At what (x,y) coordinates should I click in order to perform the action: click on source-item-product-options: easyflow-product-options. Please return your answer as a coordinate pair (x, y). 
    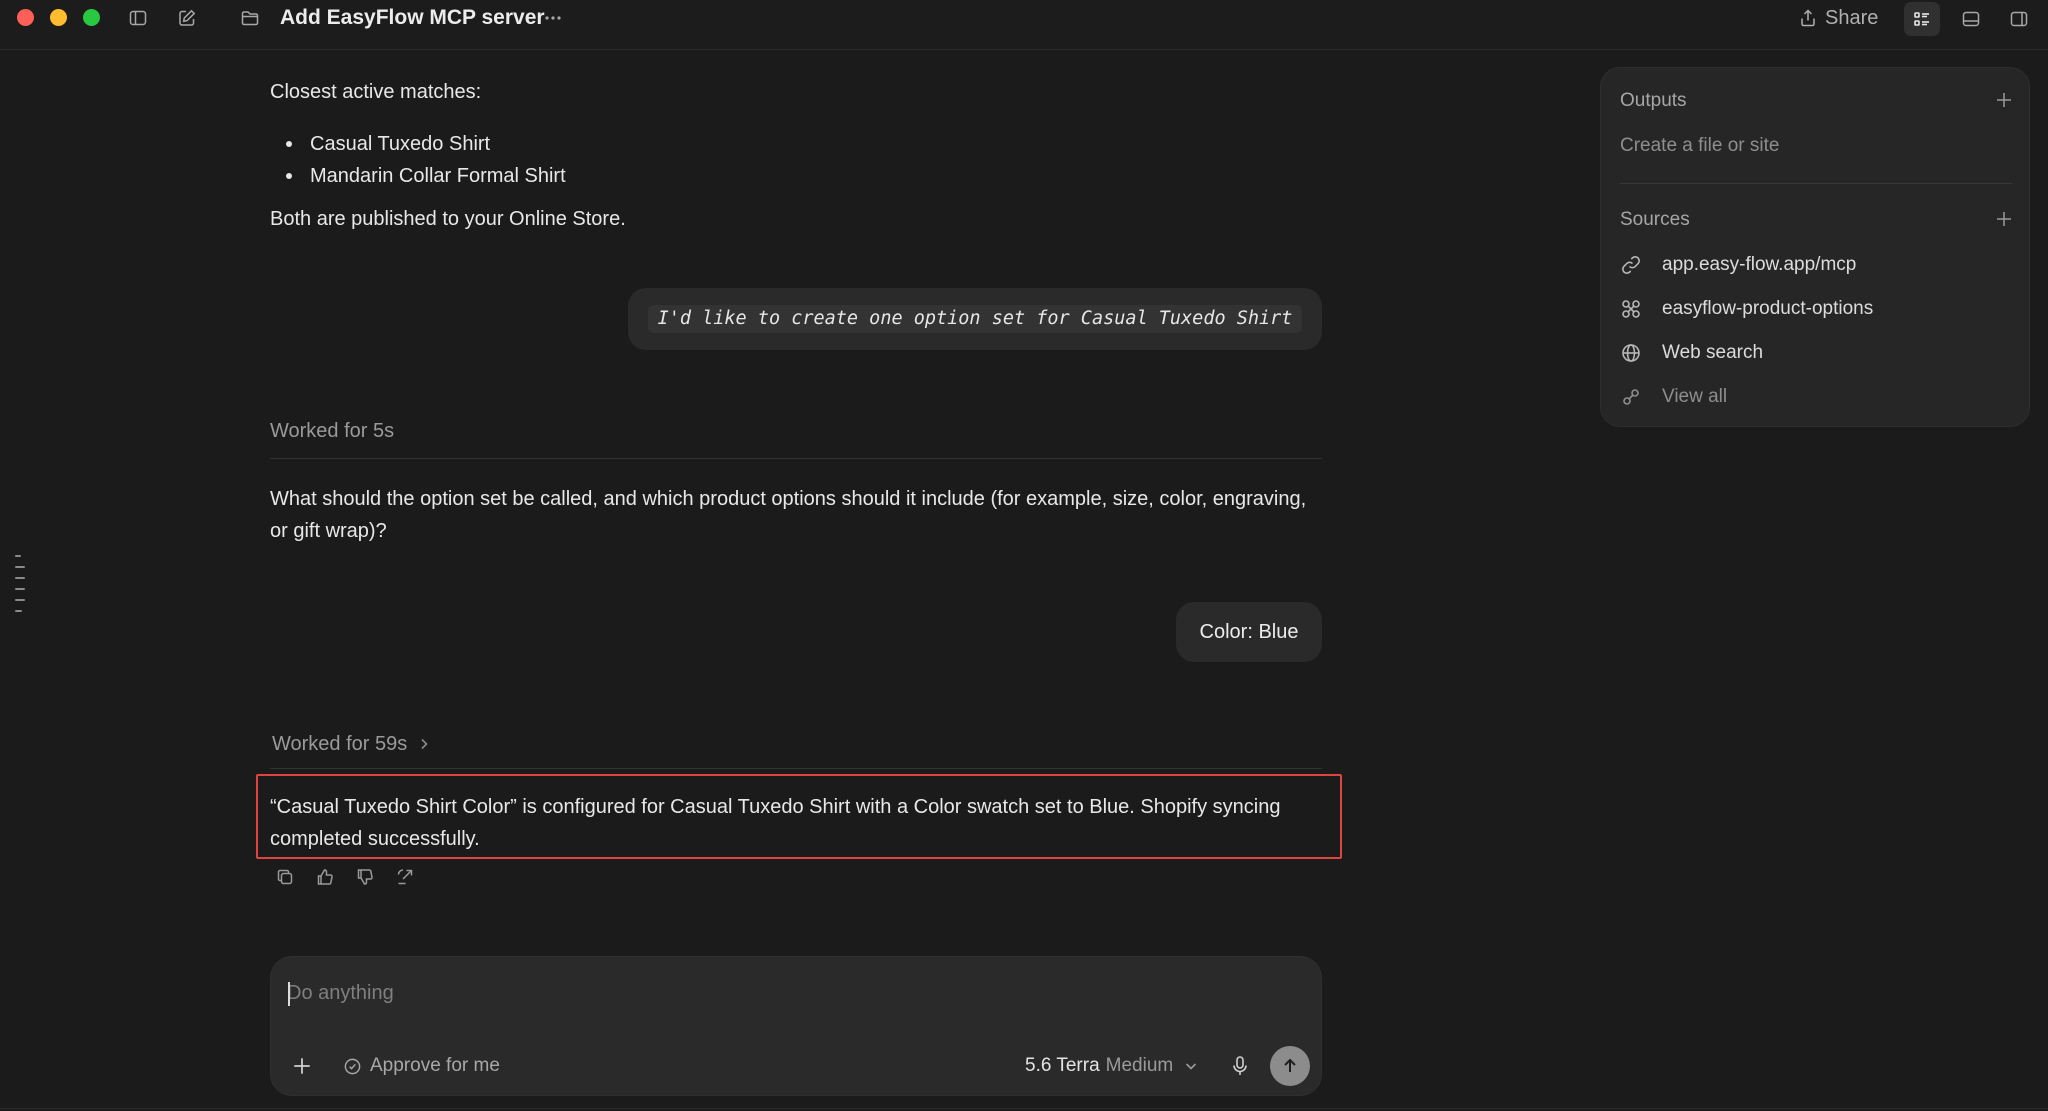
    Looking at the image, I should click on (1746, 309).